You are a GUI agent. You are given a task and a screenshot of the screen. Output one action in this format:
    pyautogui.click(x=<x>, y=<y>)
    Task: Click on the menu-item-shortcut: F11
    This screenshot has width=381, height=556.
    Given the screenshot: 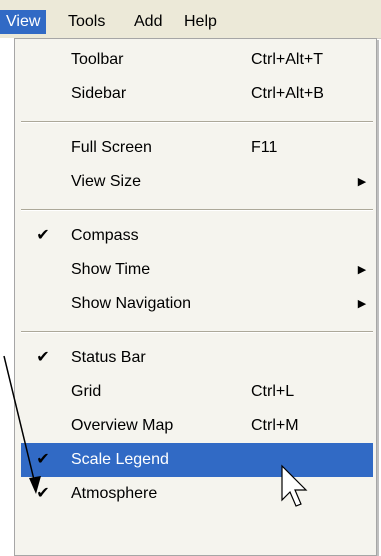 What is the action you would take?
    pyautogui.click(x=264, y=147)
    